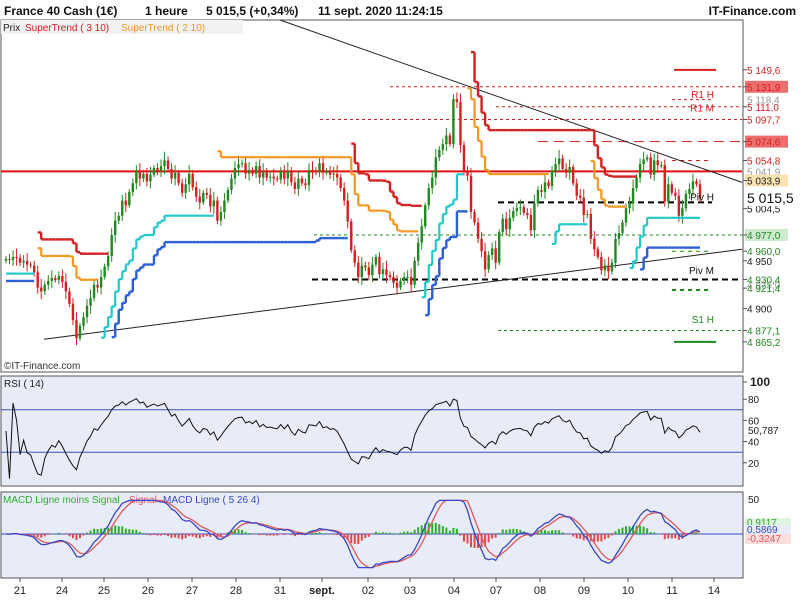  What do you see at coordinates (764, 289) in the screenshot?
I see `price-axis-label: 4 921,4` at bounding box center [764, 289].